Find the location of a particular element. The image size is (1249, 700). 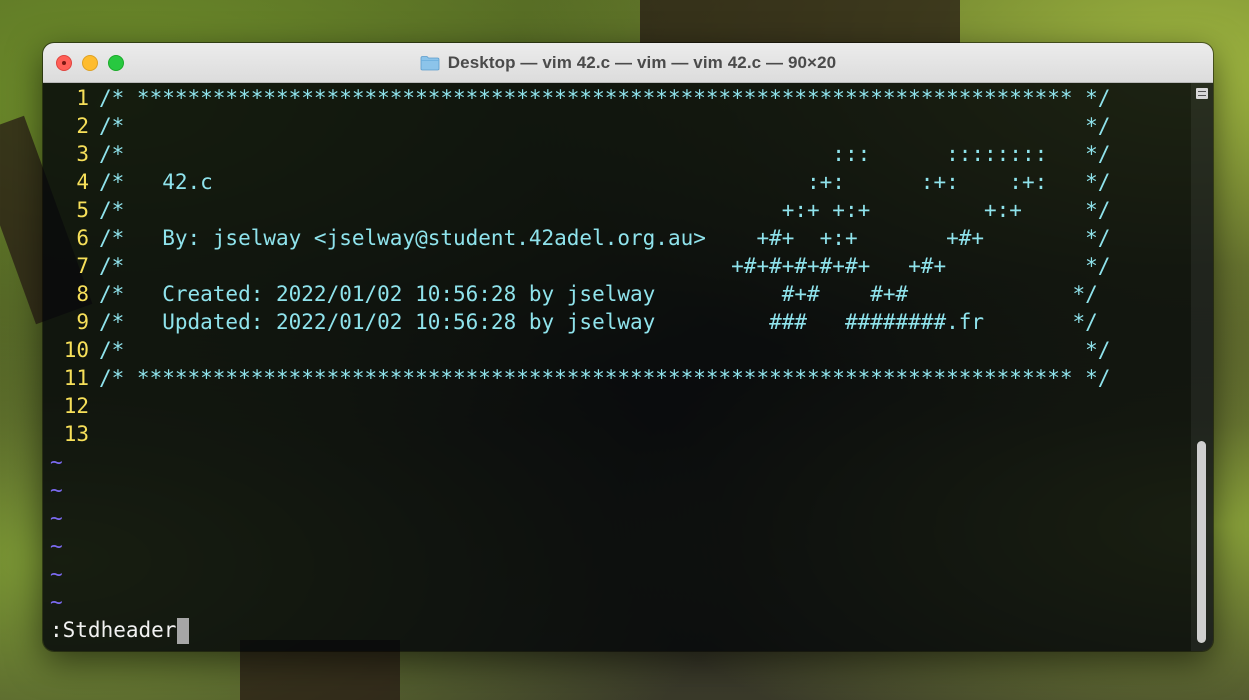

line-number: 8 is located at coordinates (82, 294).